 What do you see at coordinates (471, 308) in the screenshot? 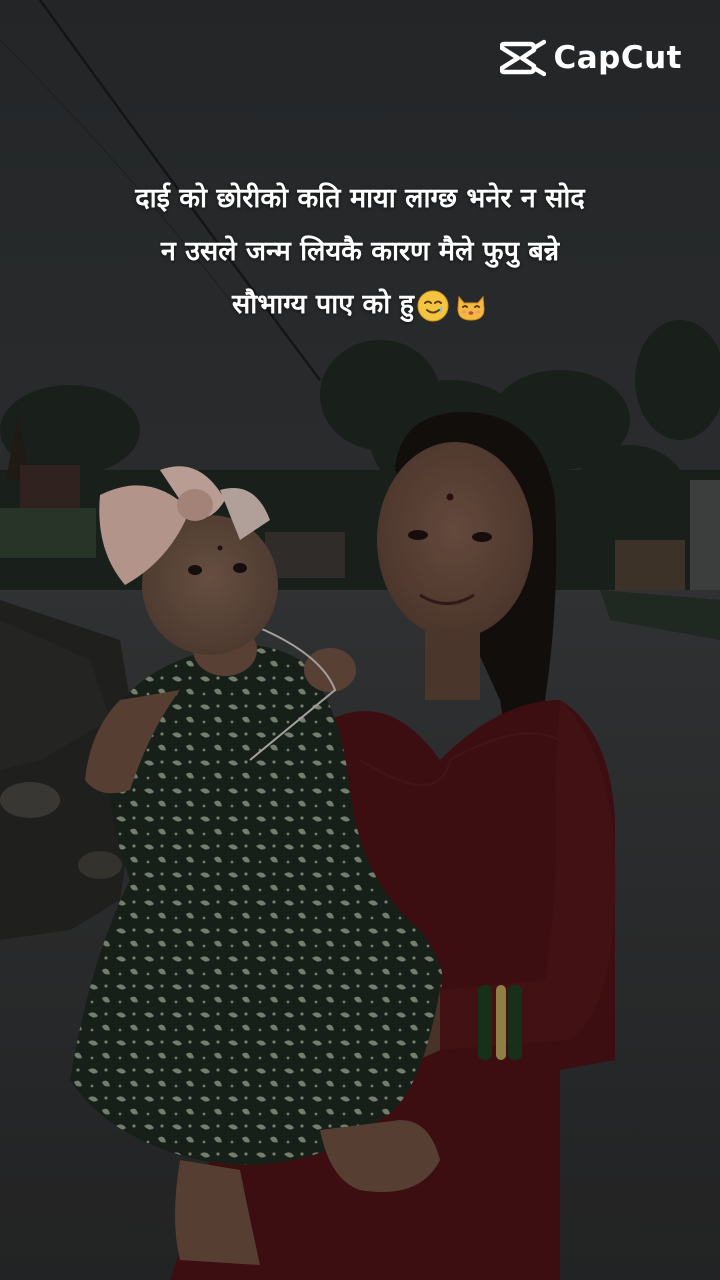
I see `kissing-cat-icon` at bounding box center [471, 308].